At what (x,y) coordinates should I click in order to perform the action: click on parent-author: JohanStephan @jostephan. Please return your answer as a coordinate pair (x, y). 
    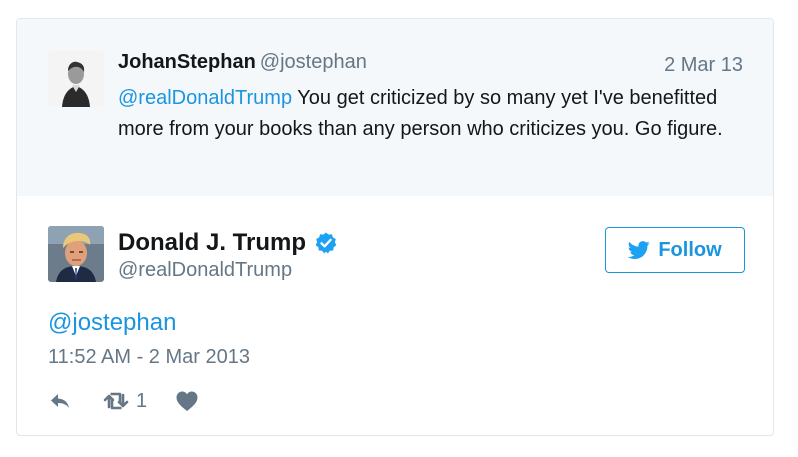
    Looking at the image, I should click on (242, 62).